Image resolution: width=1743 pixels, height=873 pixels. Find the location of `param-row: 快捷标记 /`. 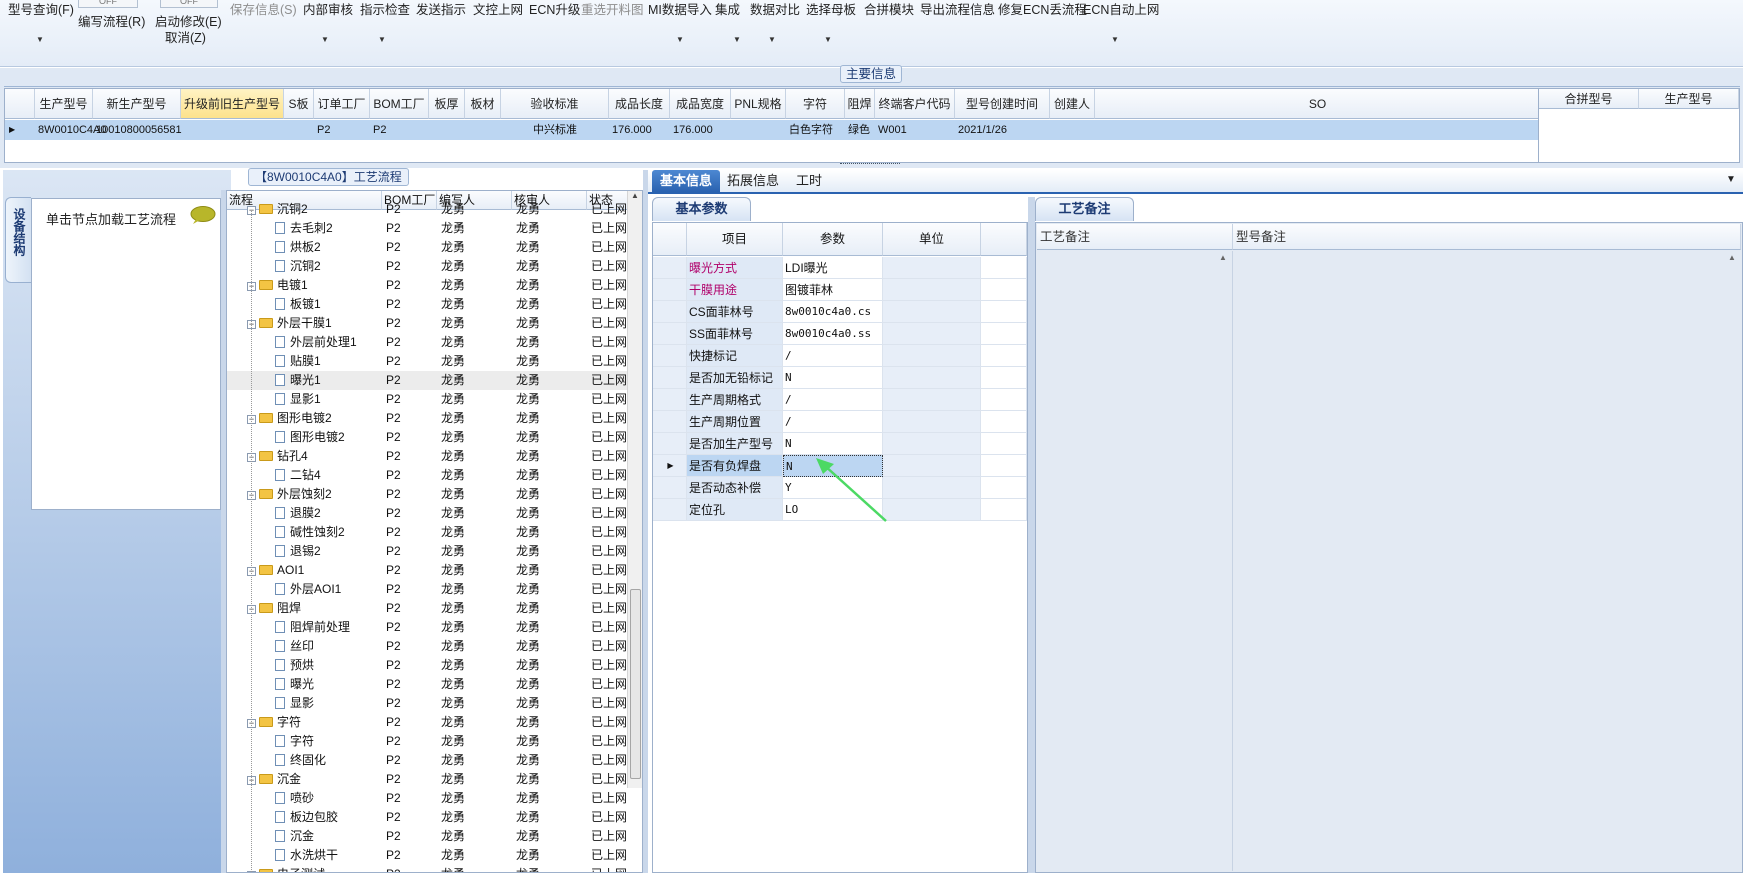

param-row: 快捷标记 / is located at coordinates (841, 356).